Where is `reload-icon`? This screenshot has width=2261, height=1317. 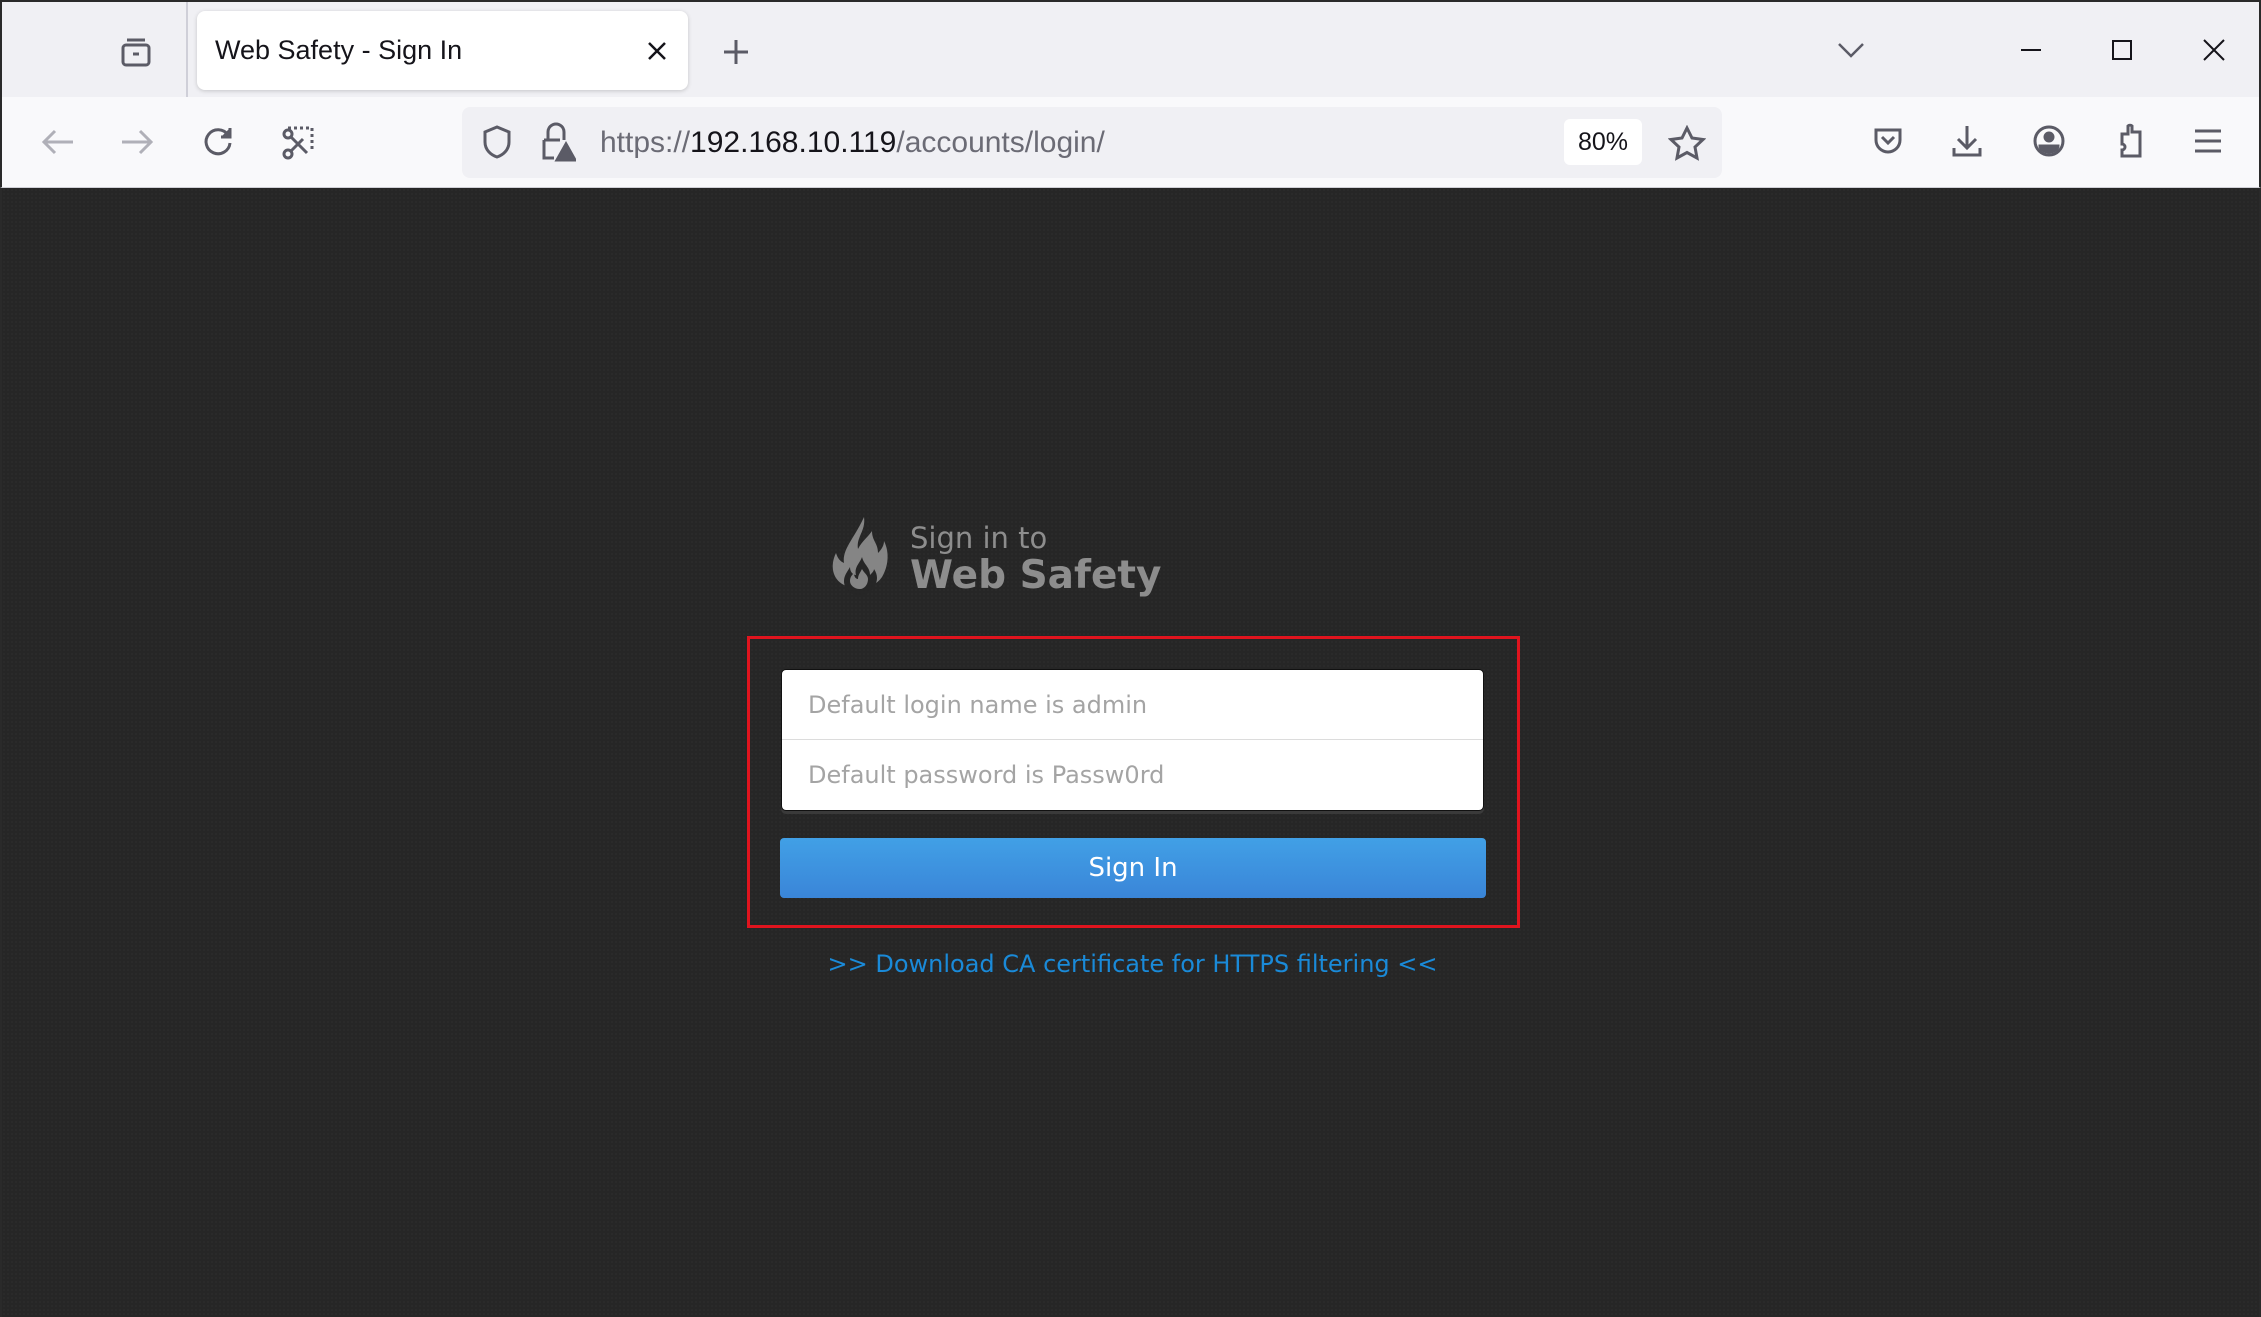 reload-icon is located at coordinates (218, 142).